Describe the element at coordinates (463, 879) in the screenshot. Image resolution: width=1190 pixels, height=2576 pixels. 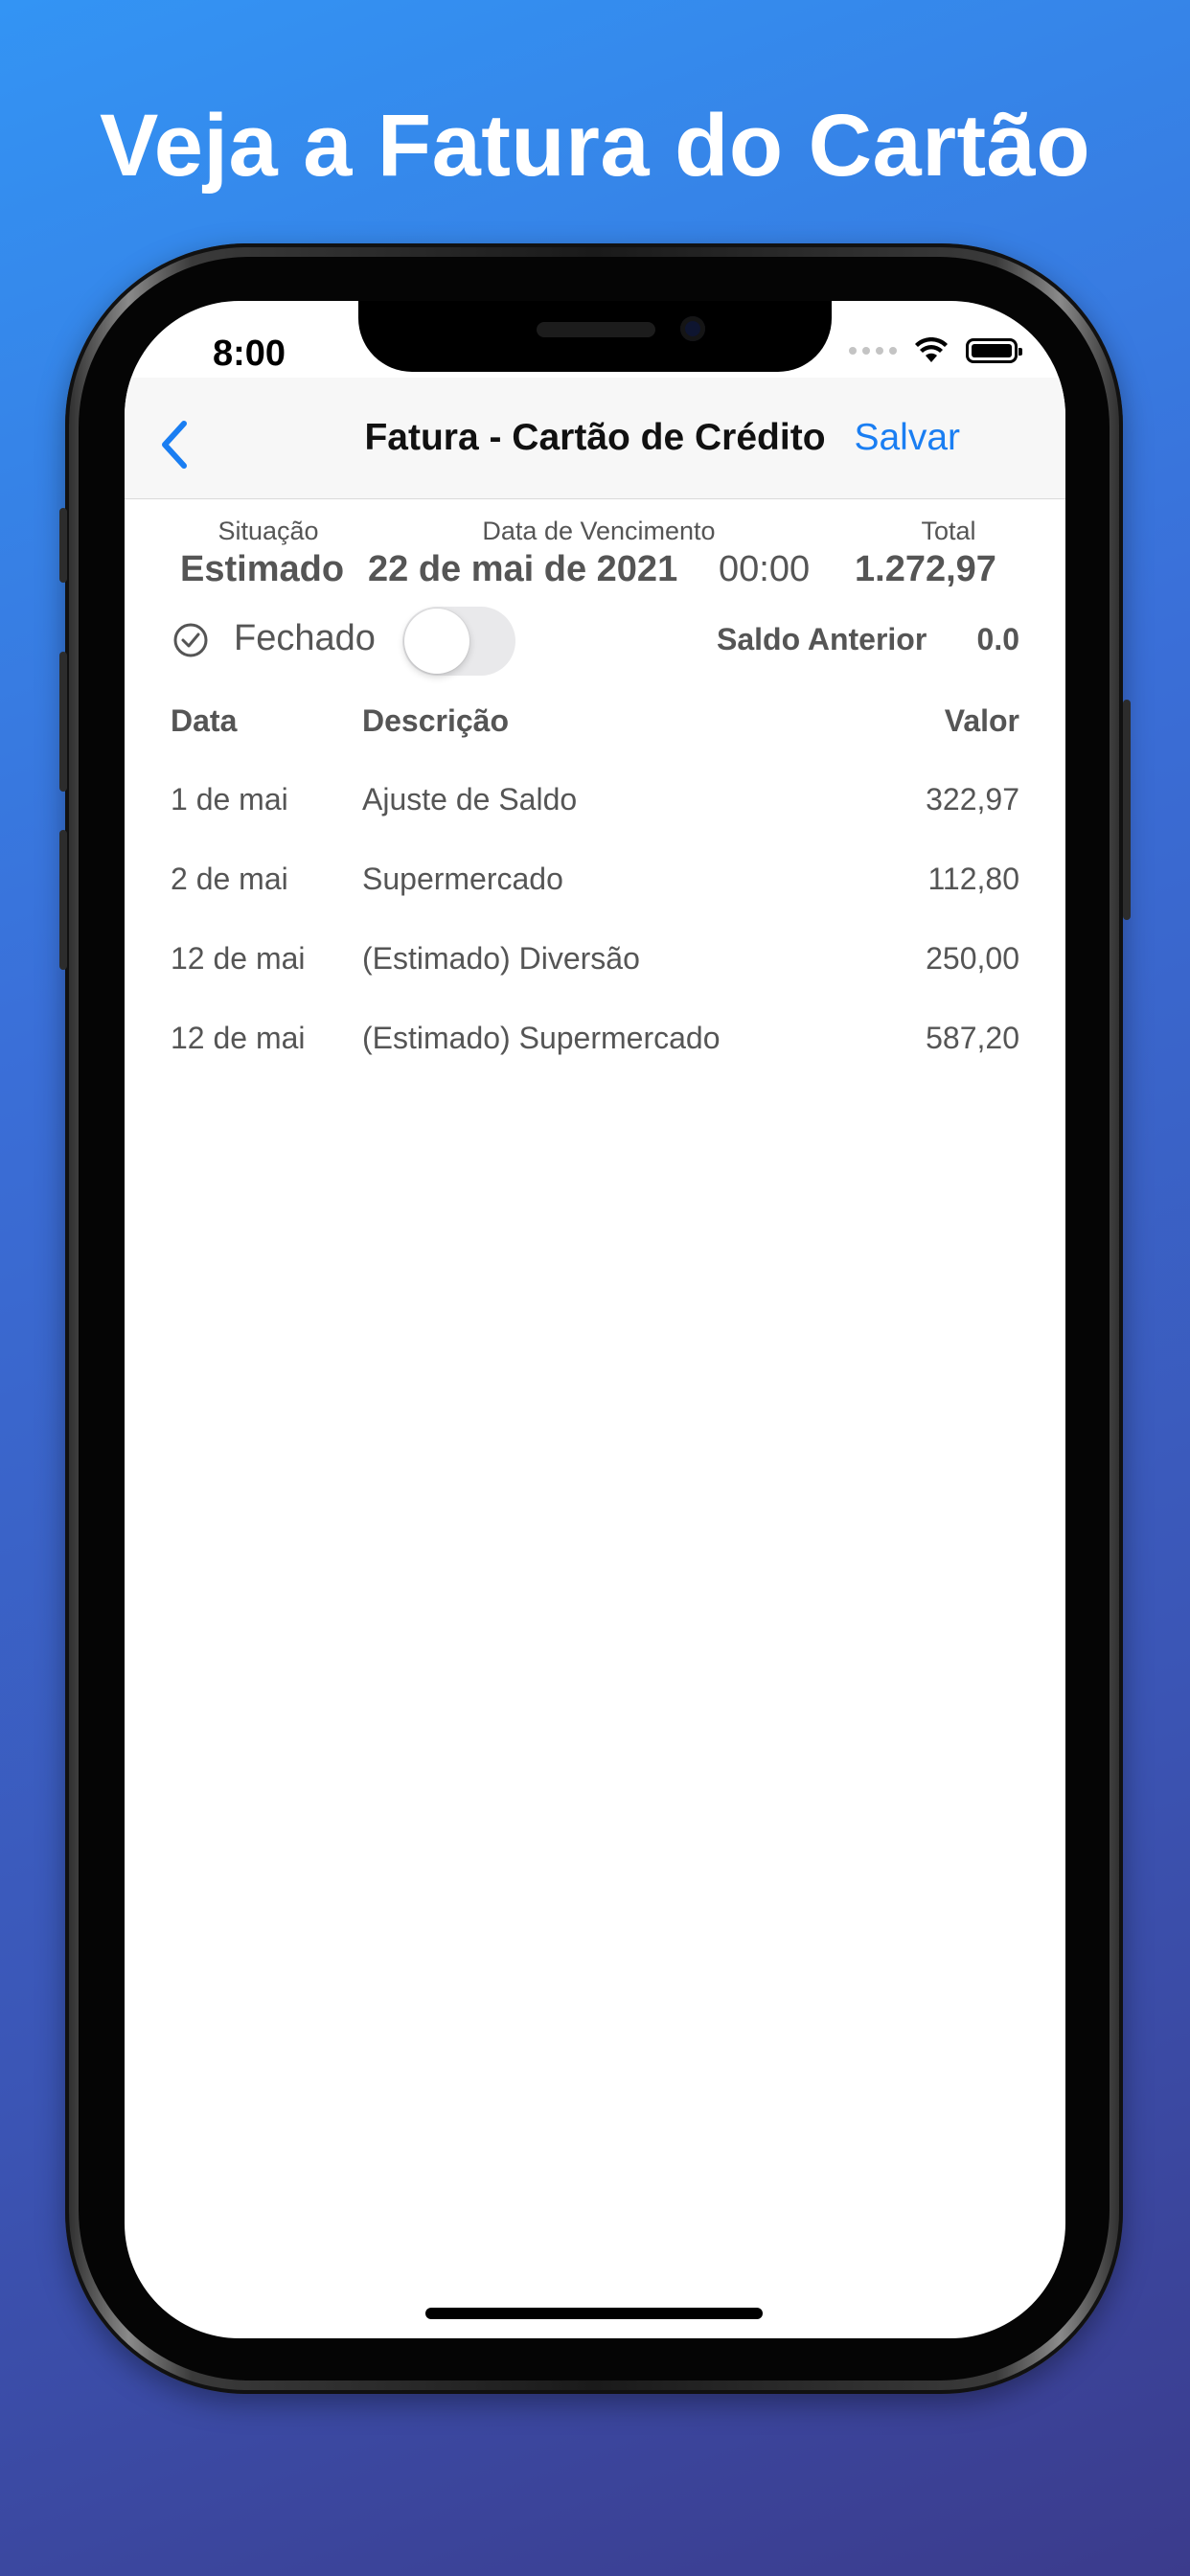
I see `row-description: Supermercado` at that location.